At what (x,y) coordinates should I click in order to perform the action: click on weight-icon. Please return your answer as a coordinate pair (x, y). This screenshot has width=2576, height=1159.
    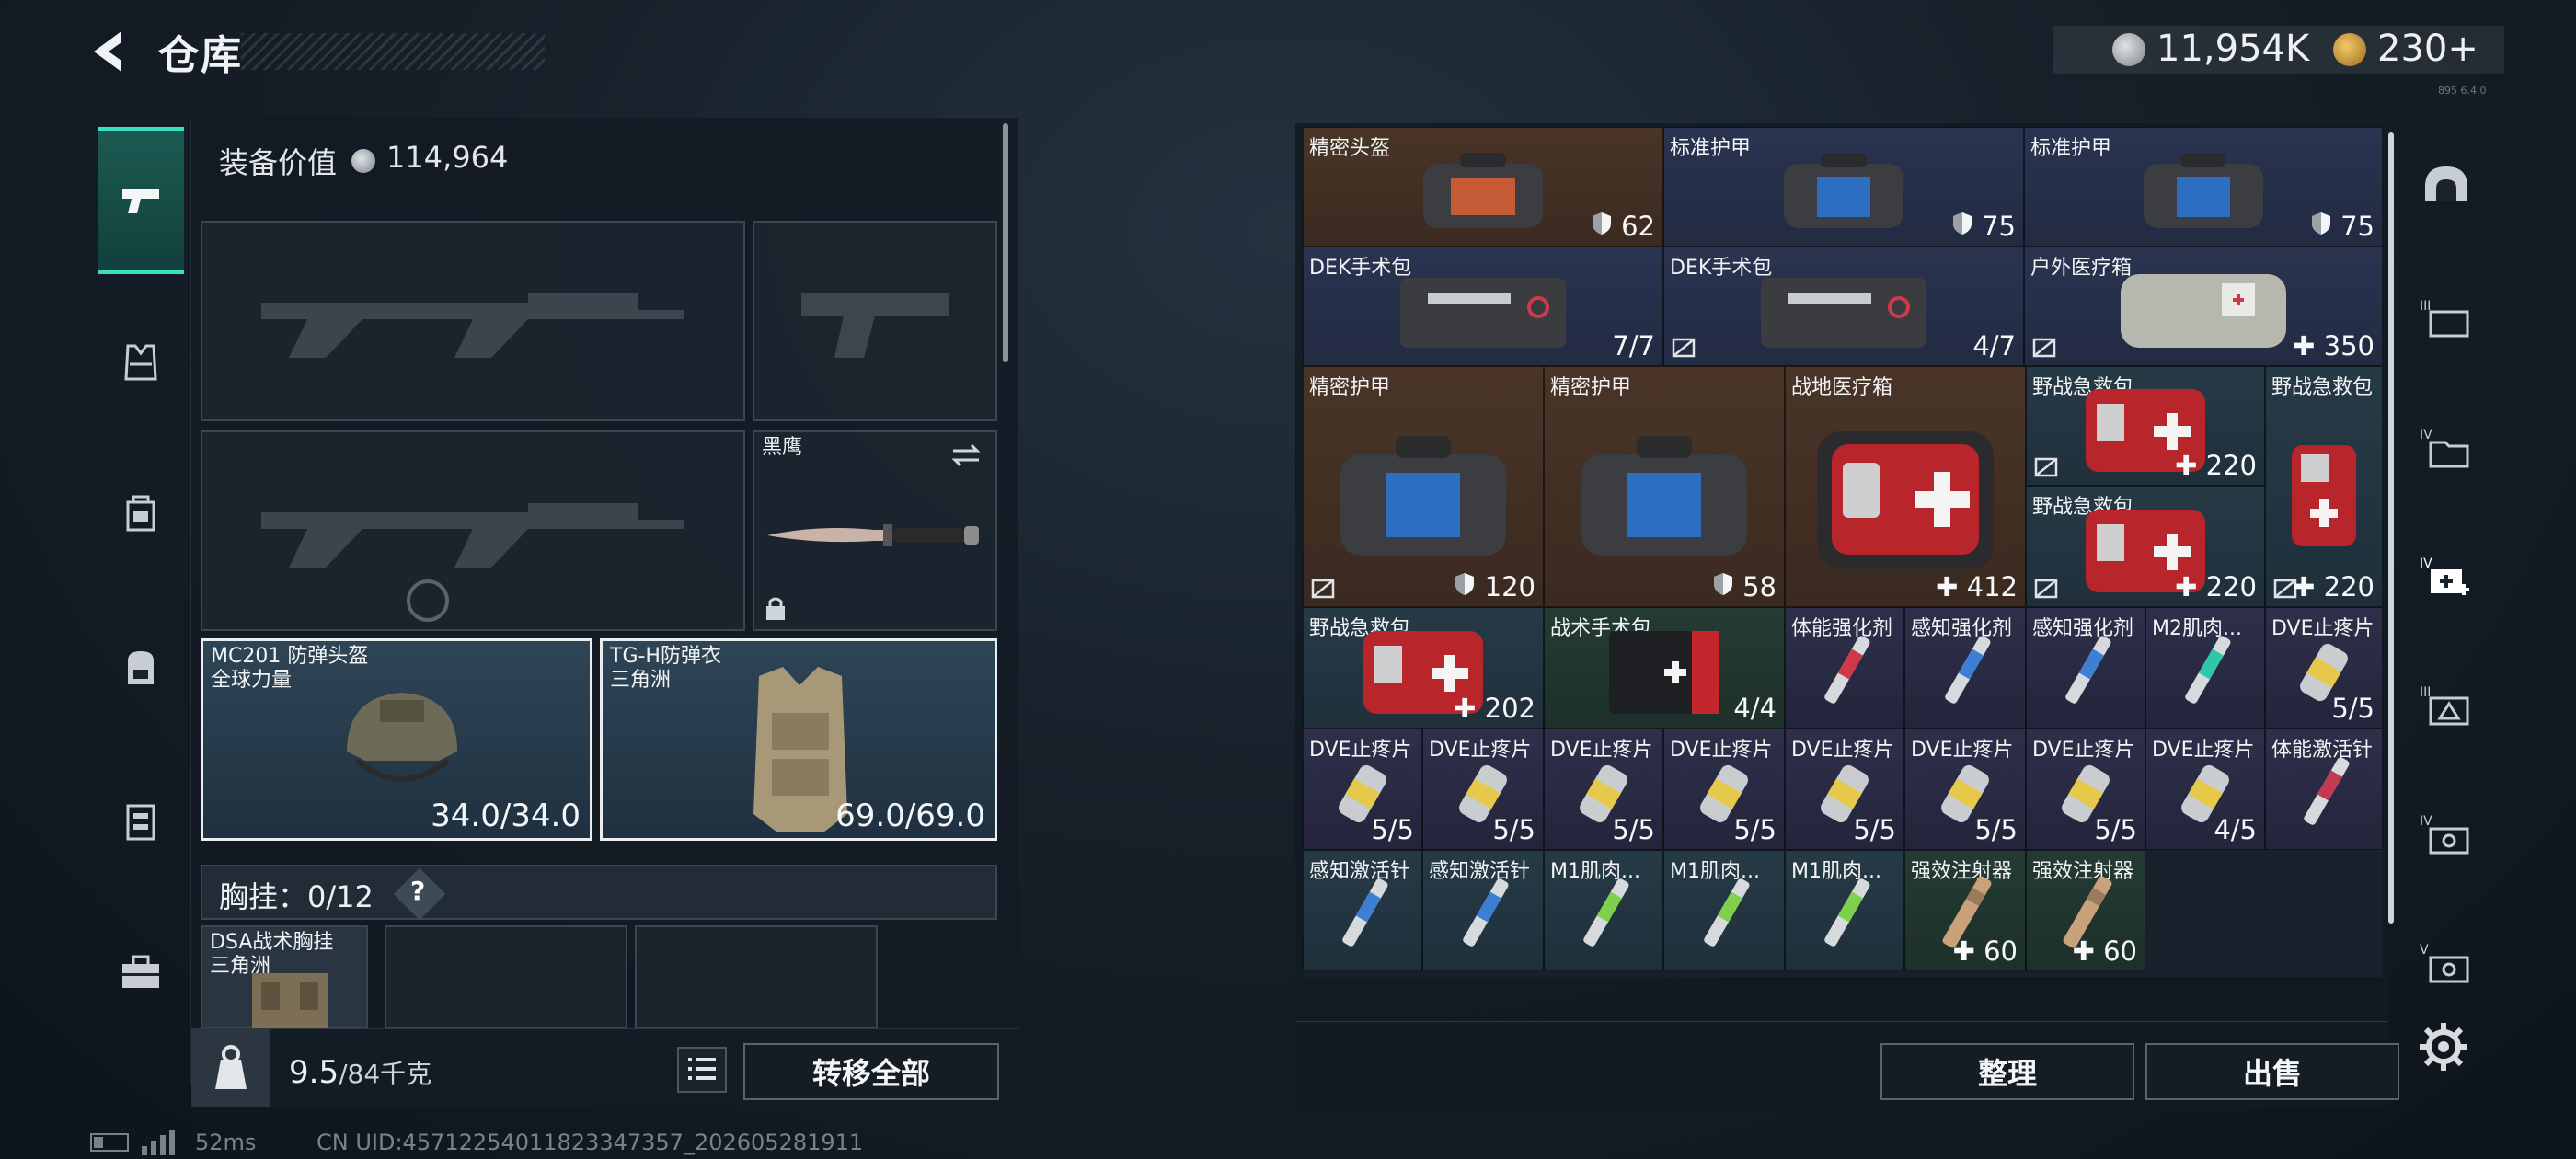
    Looking at the image, I should click on (230, 1067).